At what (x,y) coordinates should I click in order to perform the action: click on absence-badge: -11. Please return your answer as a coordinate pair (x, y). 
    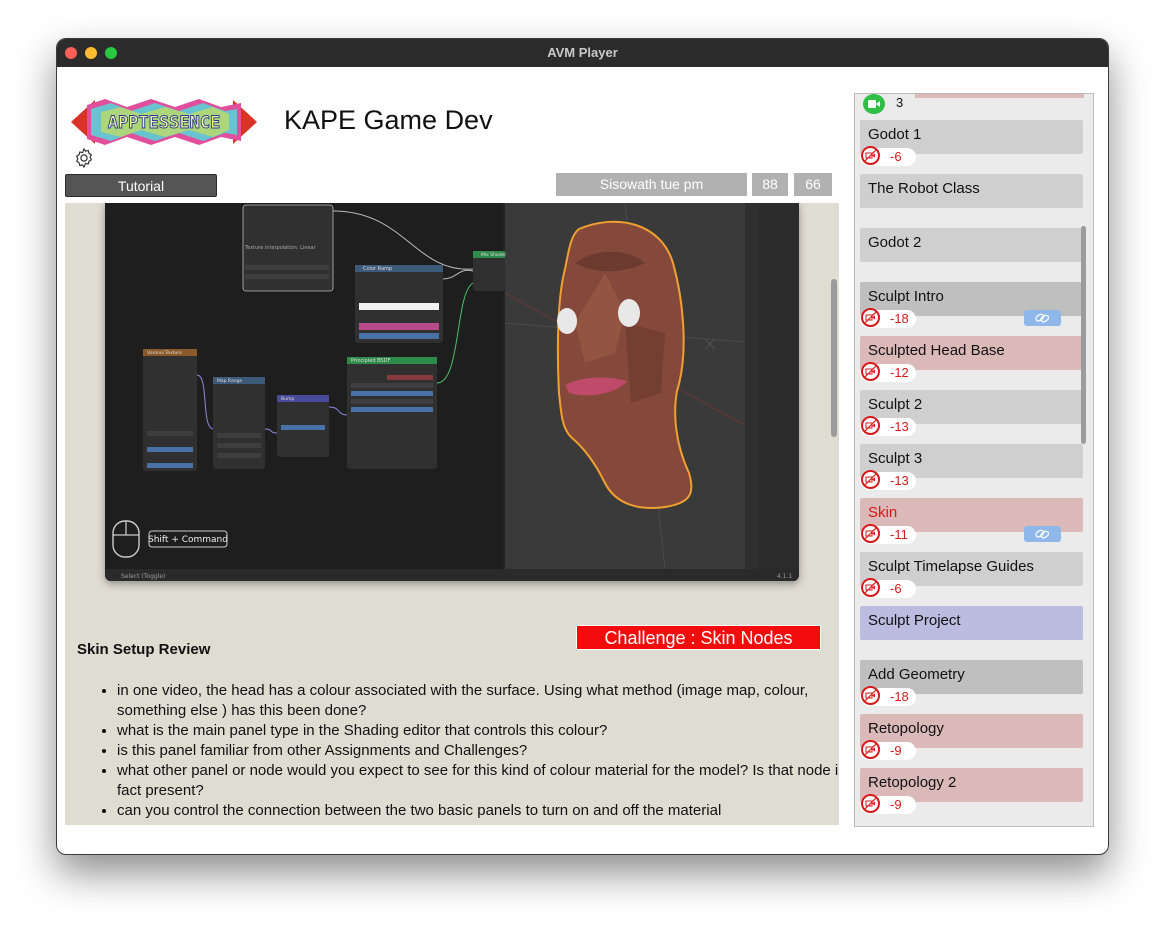
    Looking at the image, I should click on (888, 534).